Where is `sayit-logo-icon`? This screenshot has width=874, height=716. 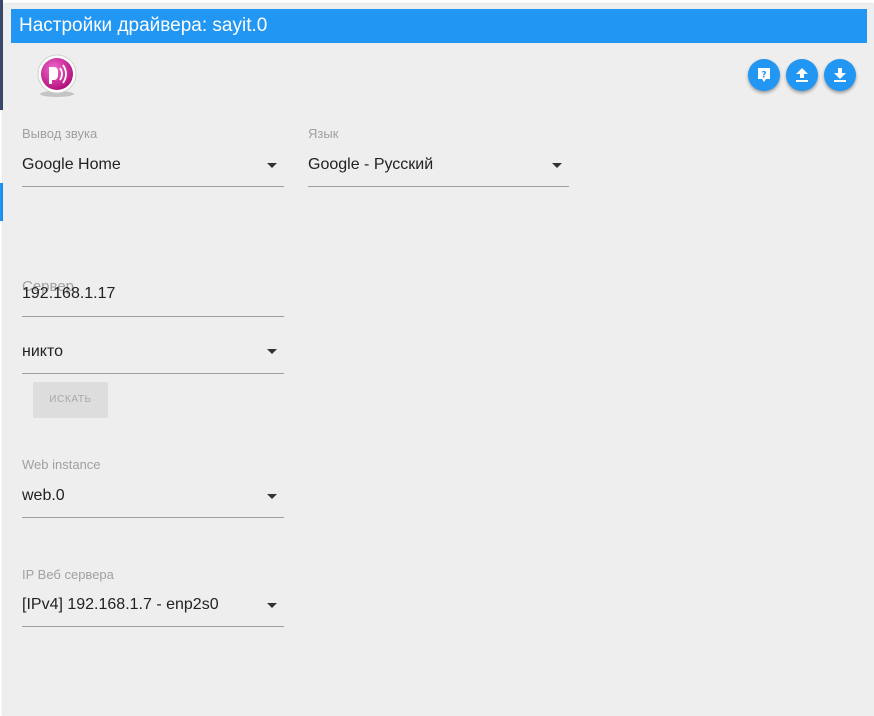 sayit-logo-icon is located at coordinates (57, 76).